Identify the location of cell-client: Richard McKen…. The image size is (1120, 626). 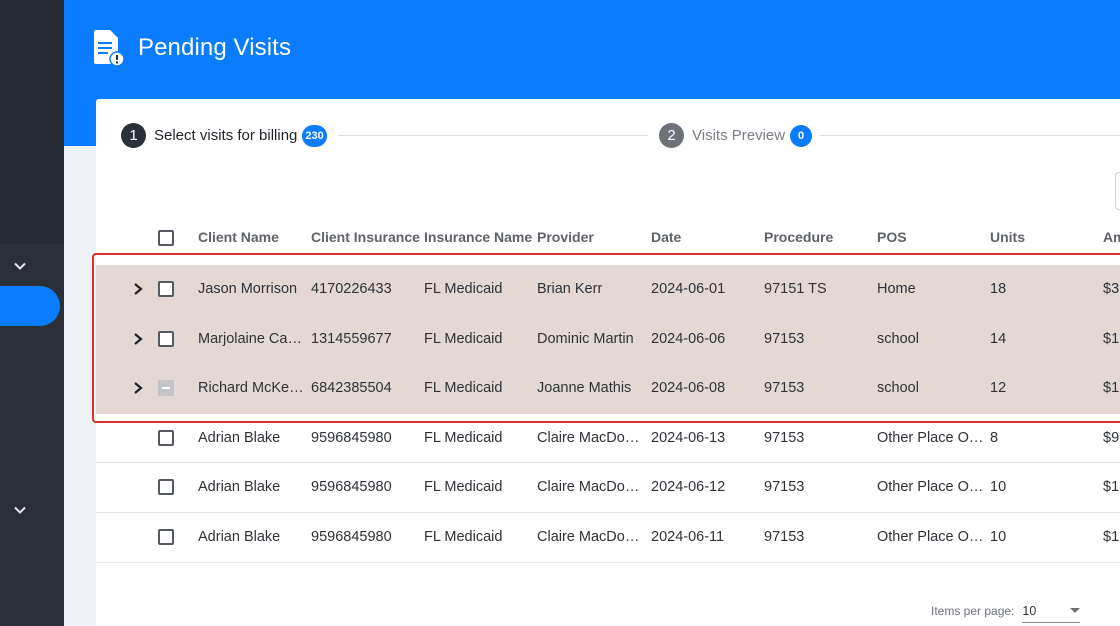
(252, 388).